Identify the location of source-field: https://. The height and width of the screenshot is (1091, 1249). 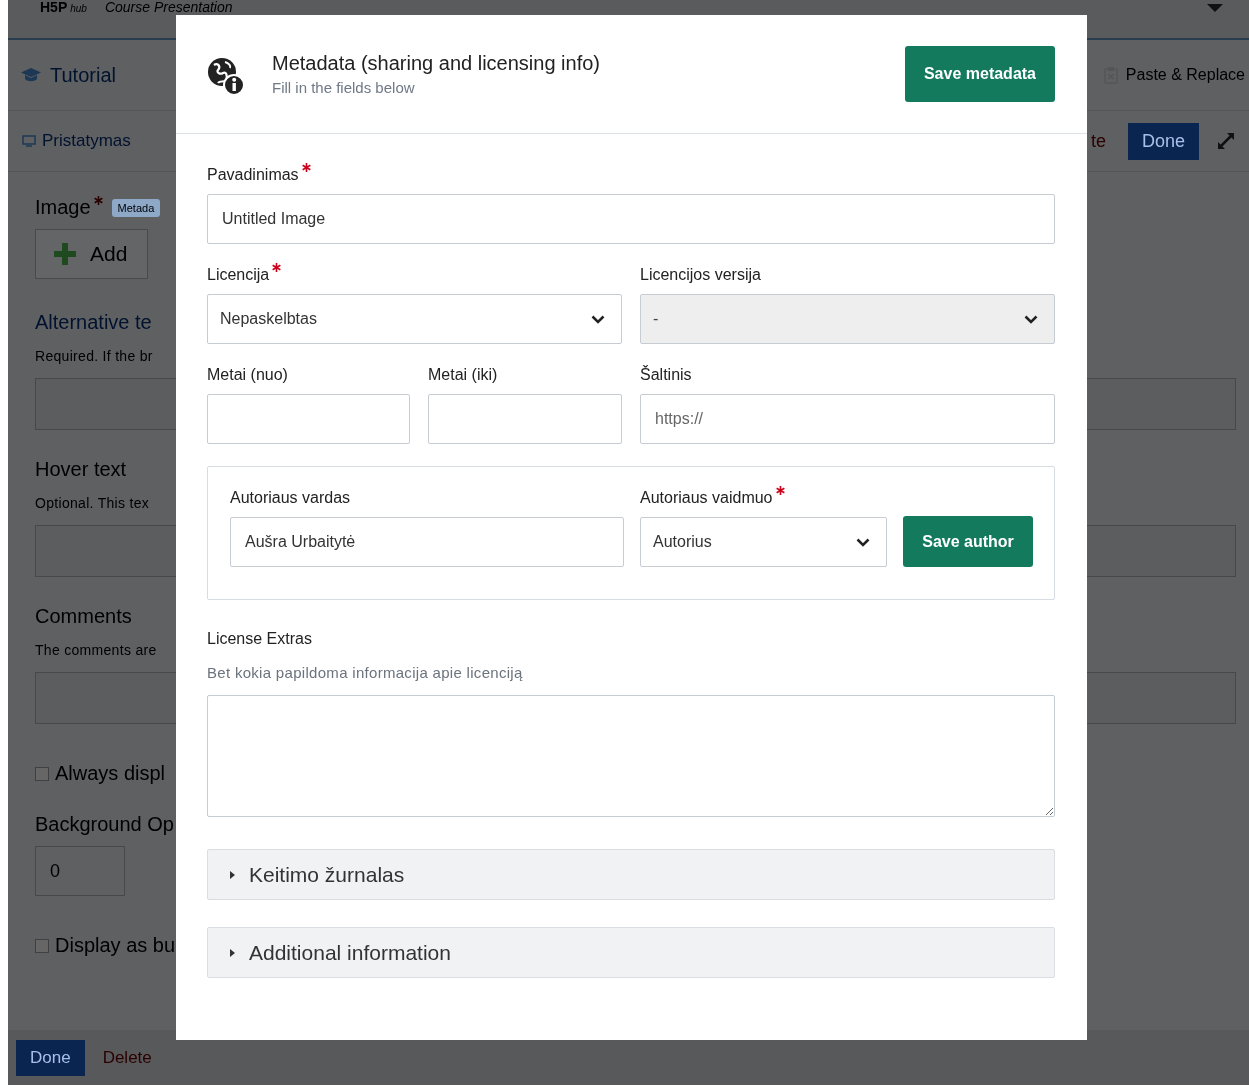
(847, 419).